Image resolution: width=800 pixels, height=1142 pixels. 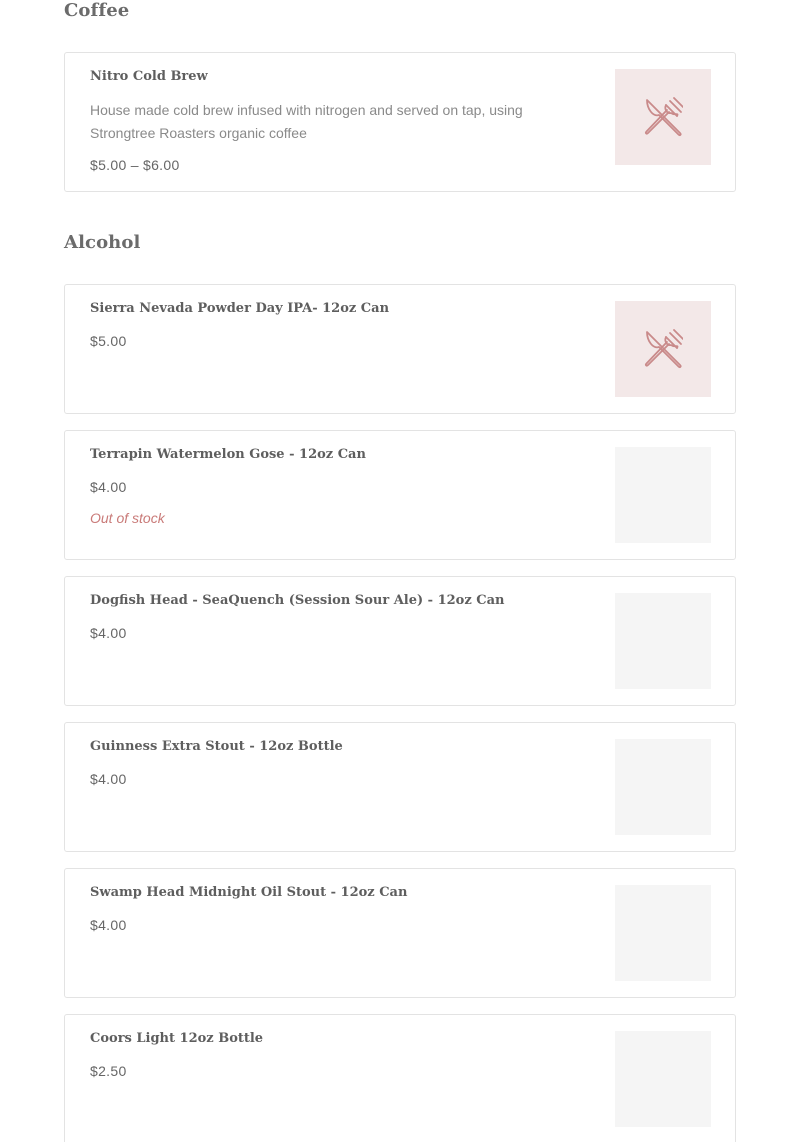 I want to click on out-of-stock-label: Out of stock, so click(x=127, y=518).